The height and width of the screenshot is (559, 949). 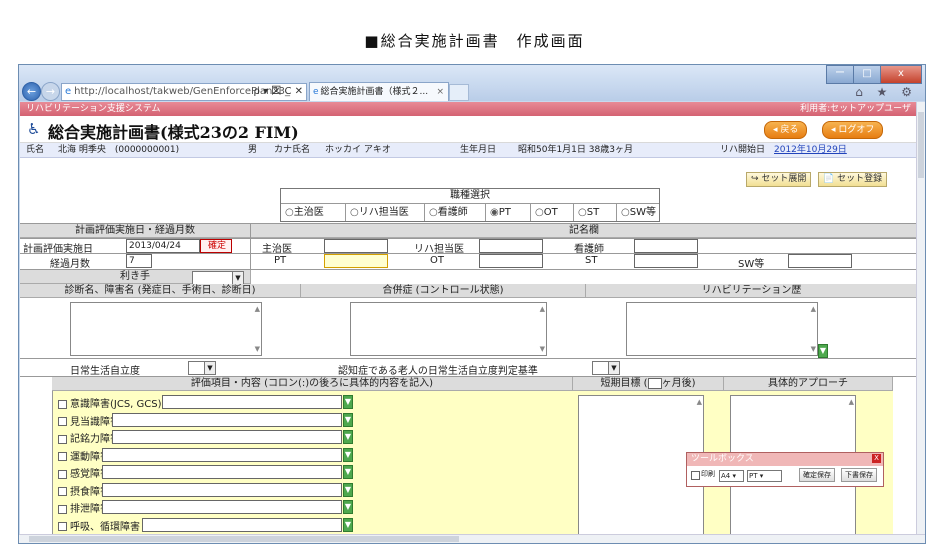 What do you see at coordinates (743, 150) in the screenshot?
I see `rehab-start-label: リハ開始日` at bounding box center [743, 150].